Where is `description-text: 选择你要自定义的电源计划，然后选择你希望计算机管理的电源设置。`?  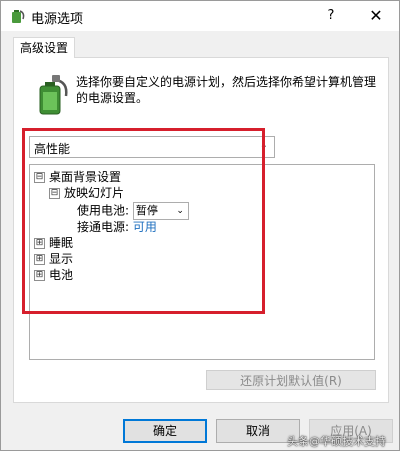 description-text: 选择你要自定义的电源计划，然后选择你希望计算机管理的电源设置。 is located at coordinates (226, 90).